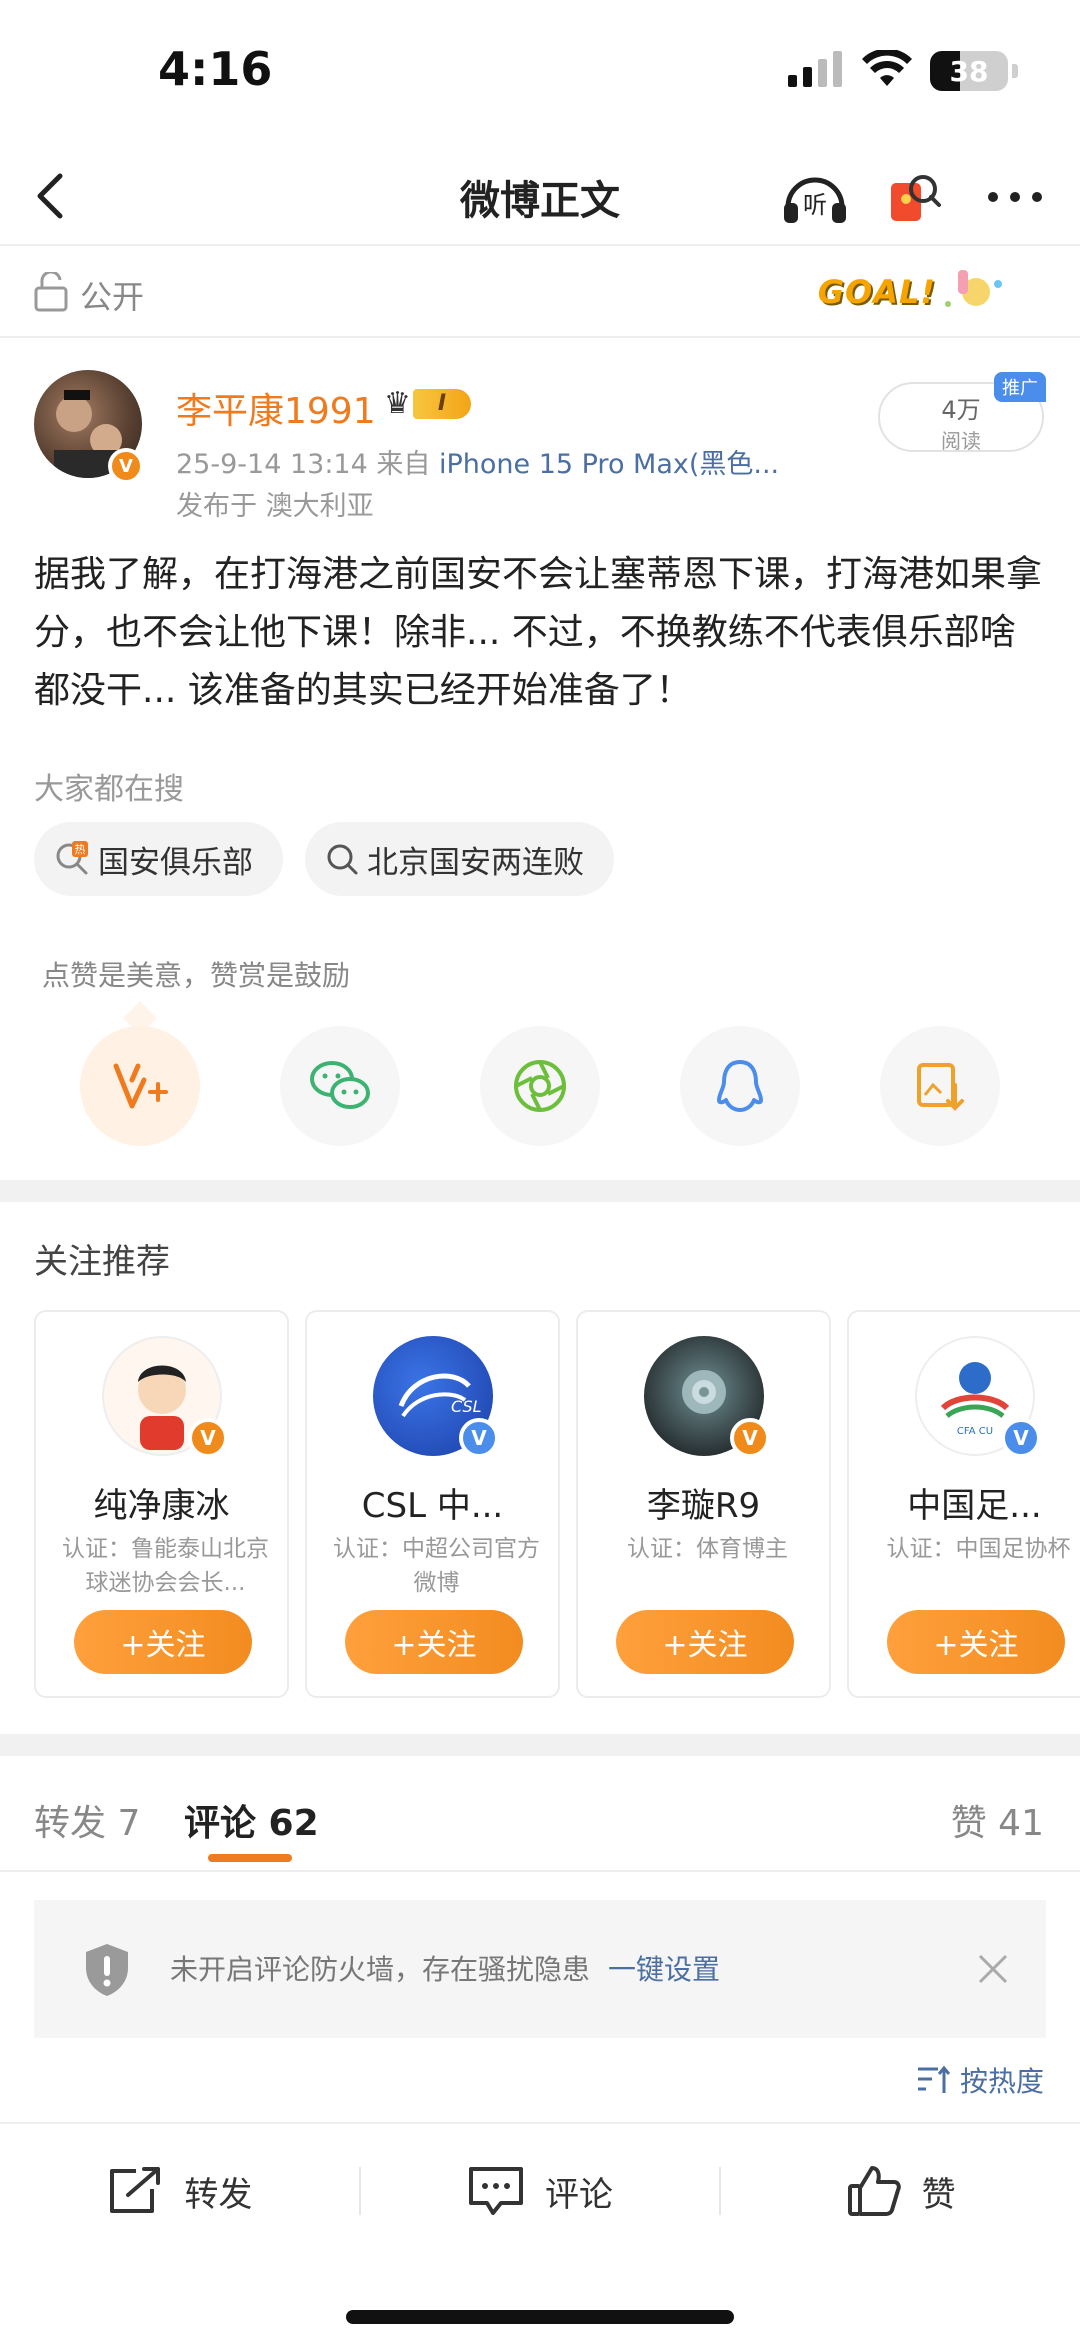  I want to click on share-qq-button, so click(740, 1086).